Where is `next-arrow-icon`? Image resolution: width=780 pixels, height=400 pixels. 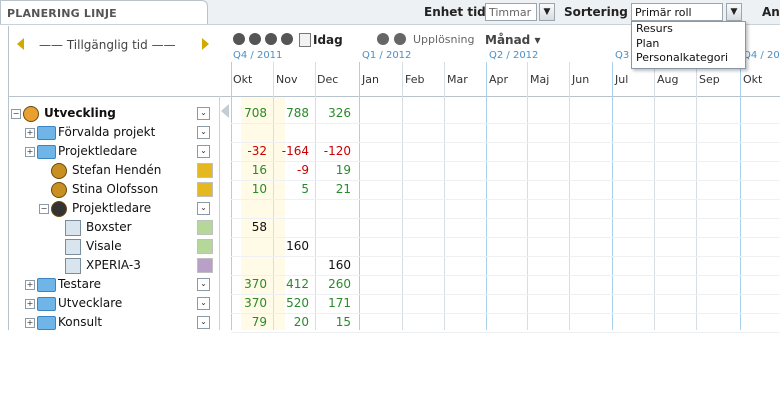 next-arrow-icon is located at coordinates (205, 44).